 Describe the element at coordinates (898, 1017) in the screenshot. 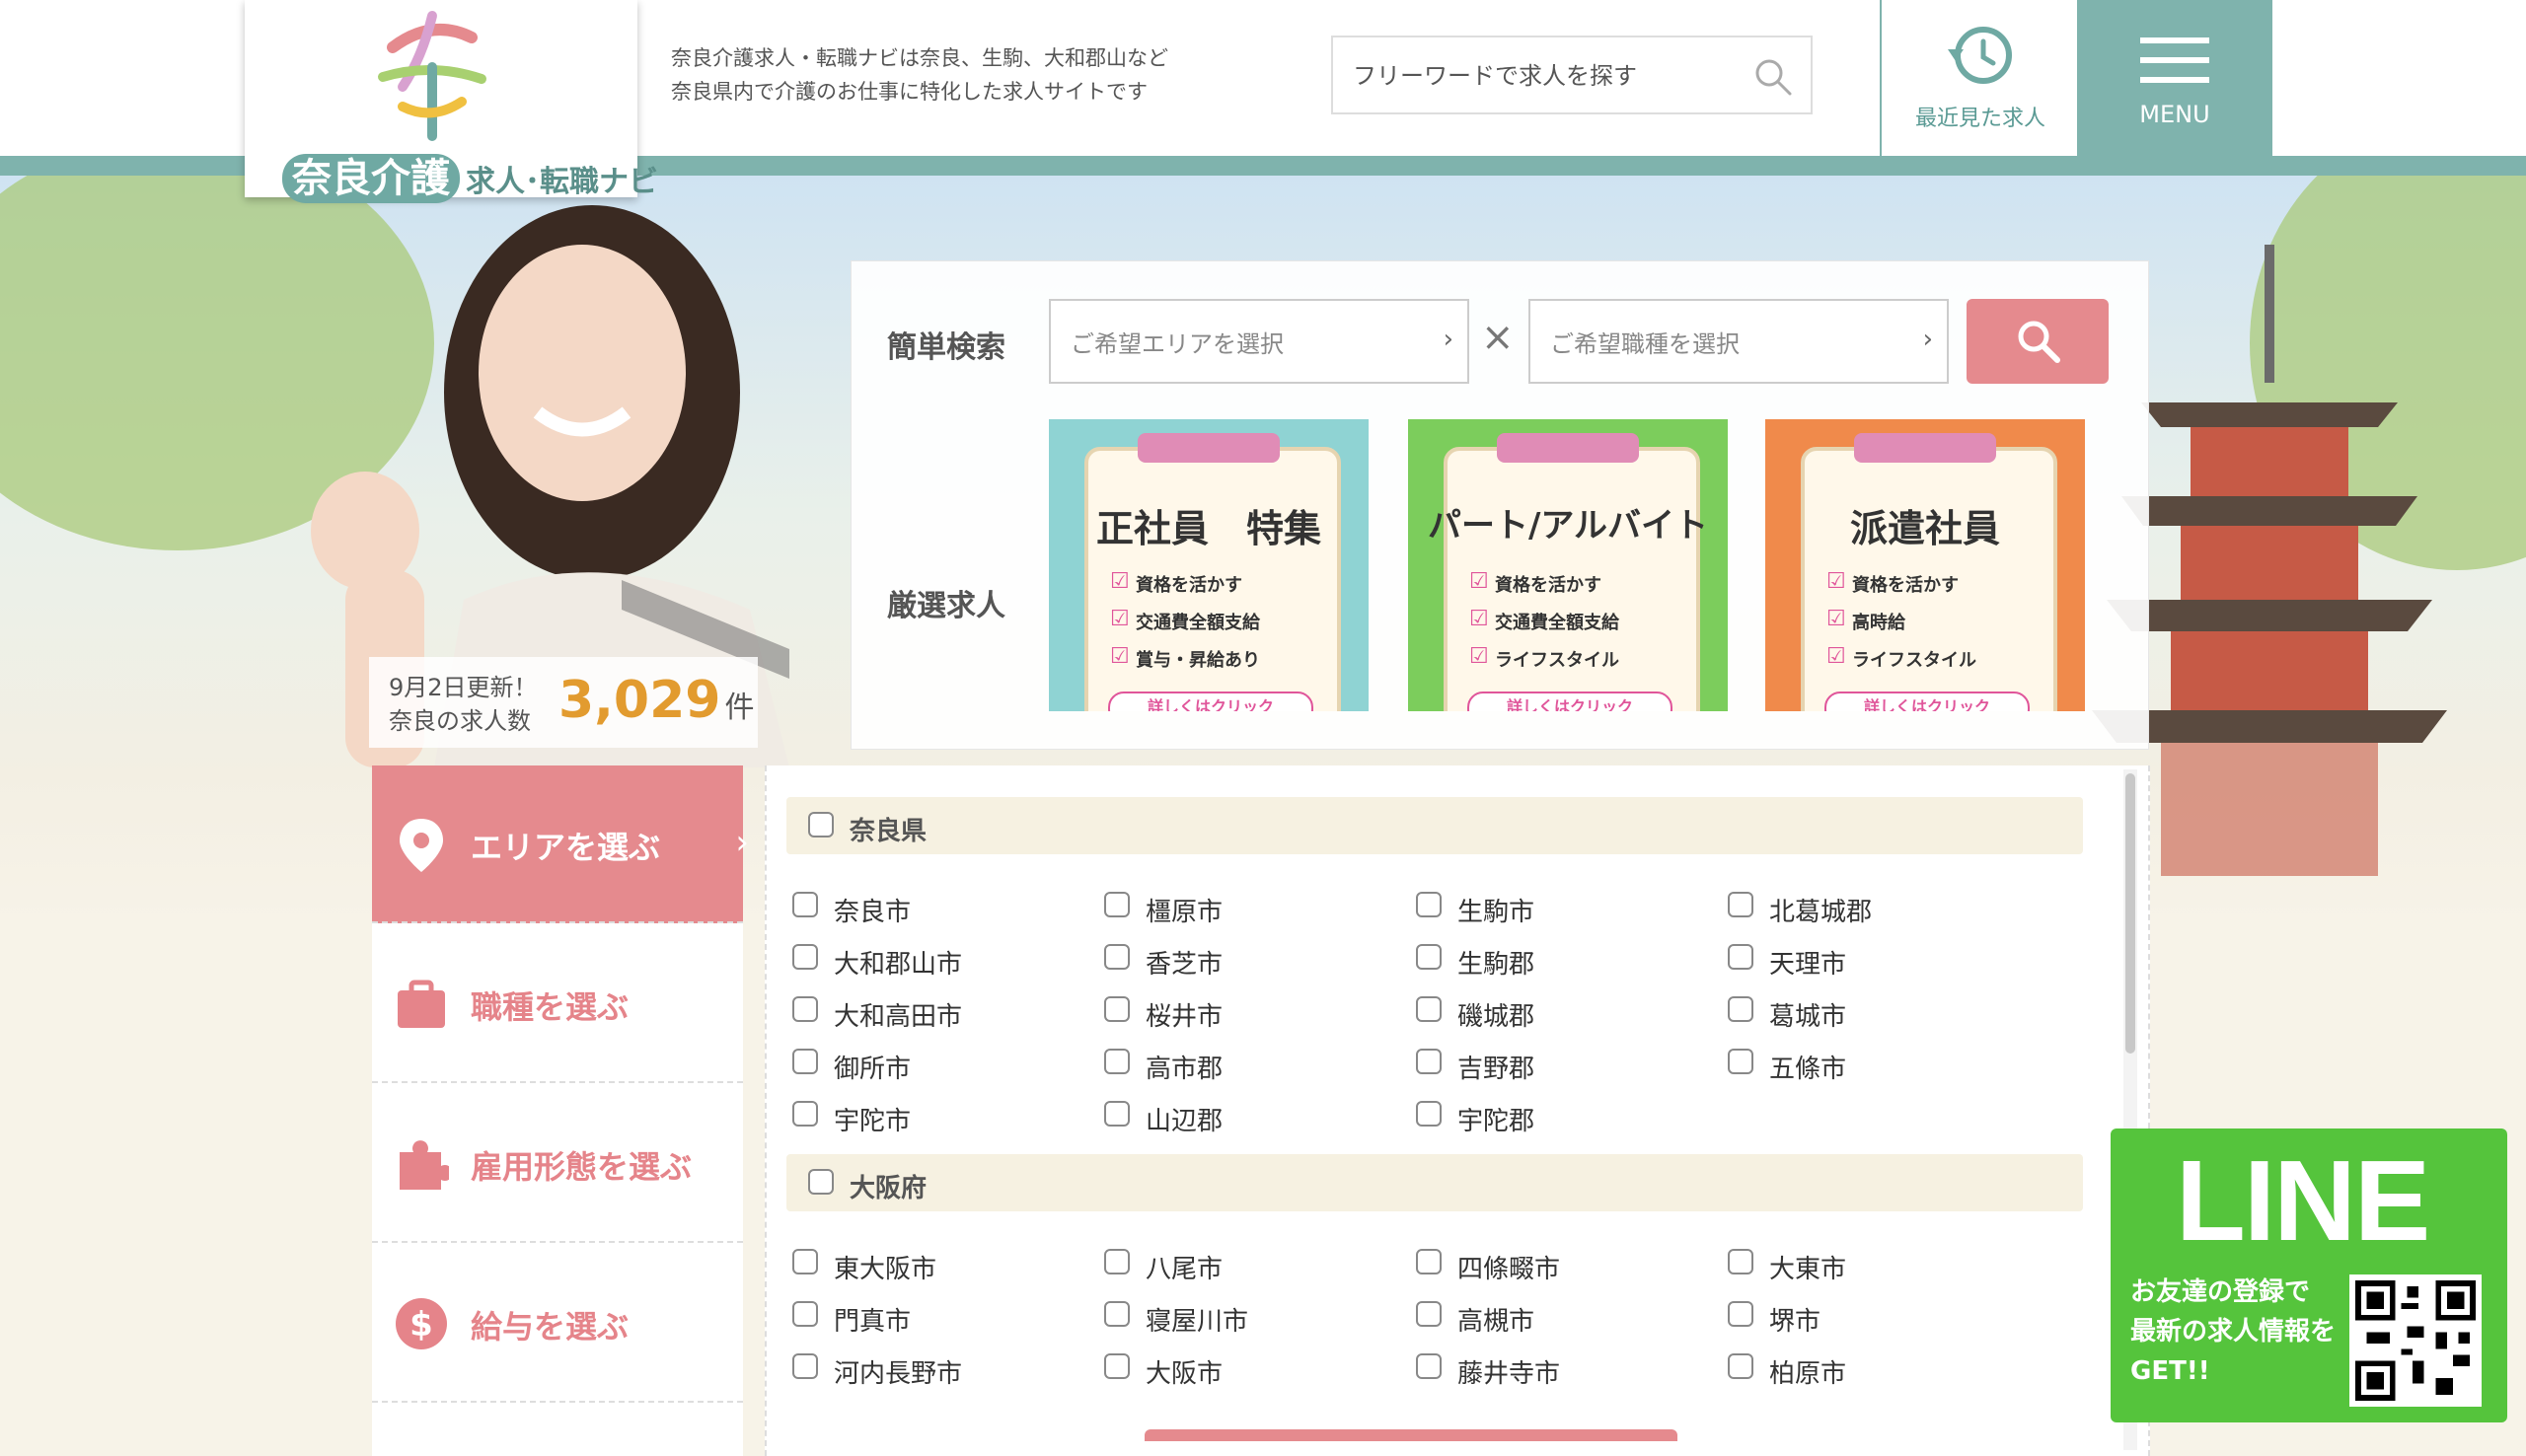

I see `city-name: 大和高田市` at that location.